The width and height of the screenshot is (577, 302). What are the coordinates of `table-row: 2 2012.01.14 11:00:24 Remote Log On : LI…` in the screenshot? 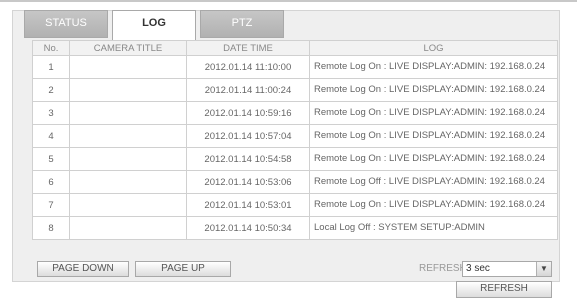 It's located at (295, 90).